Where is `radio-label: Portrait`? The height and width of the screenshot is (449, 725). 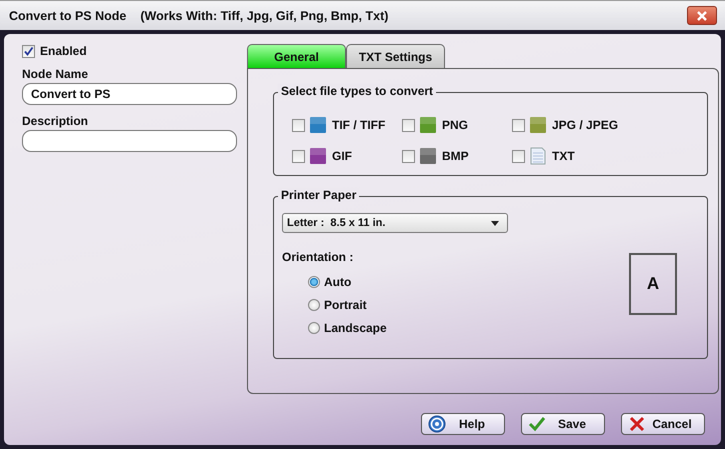
radio-label: Portrait is located at coordinates (345, 305).